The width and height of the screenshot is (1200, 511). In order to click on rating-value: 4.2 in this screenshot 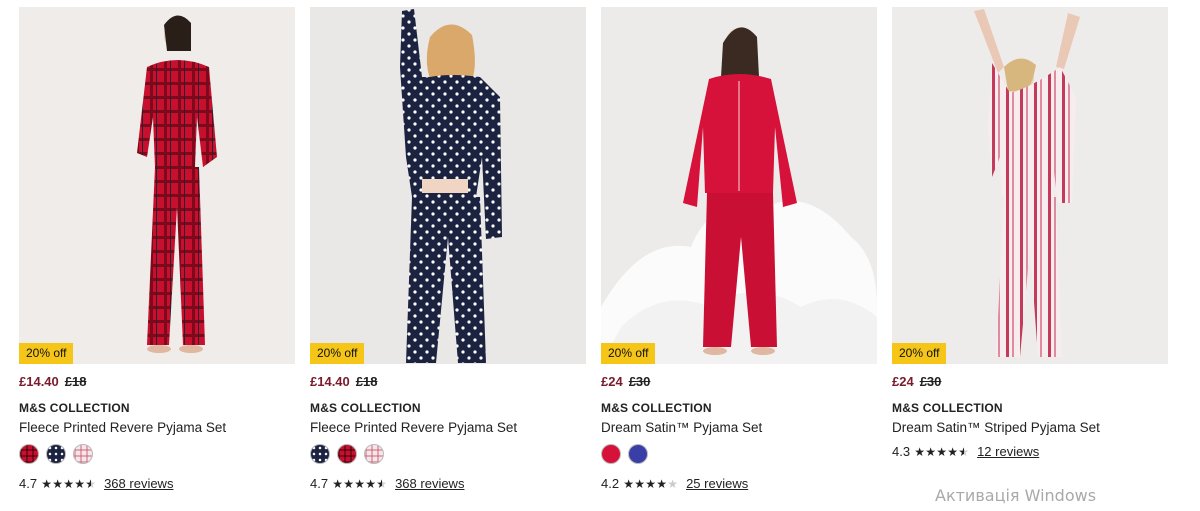, I will do `click(610, 483)`.